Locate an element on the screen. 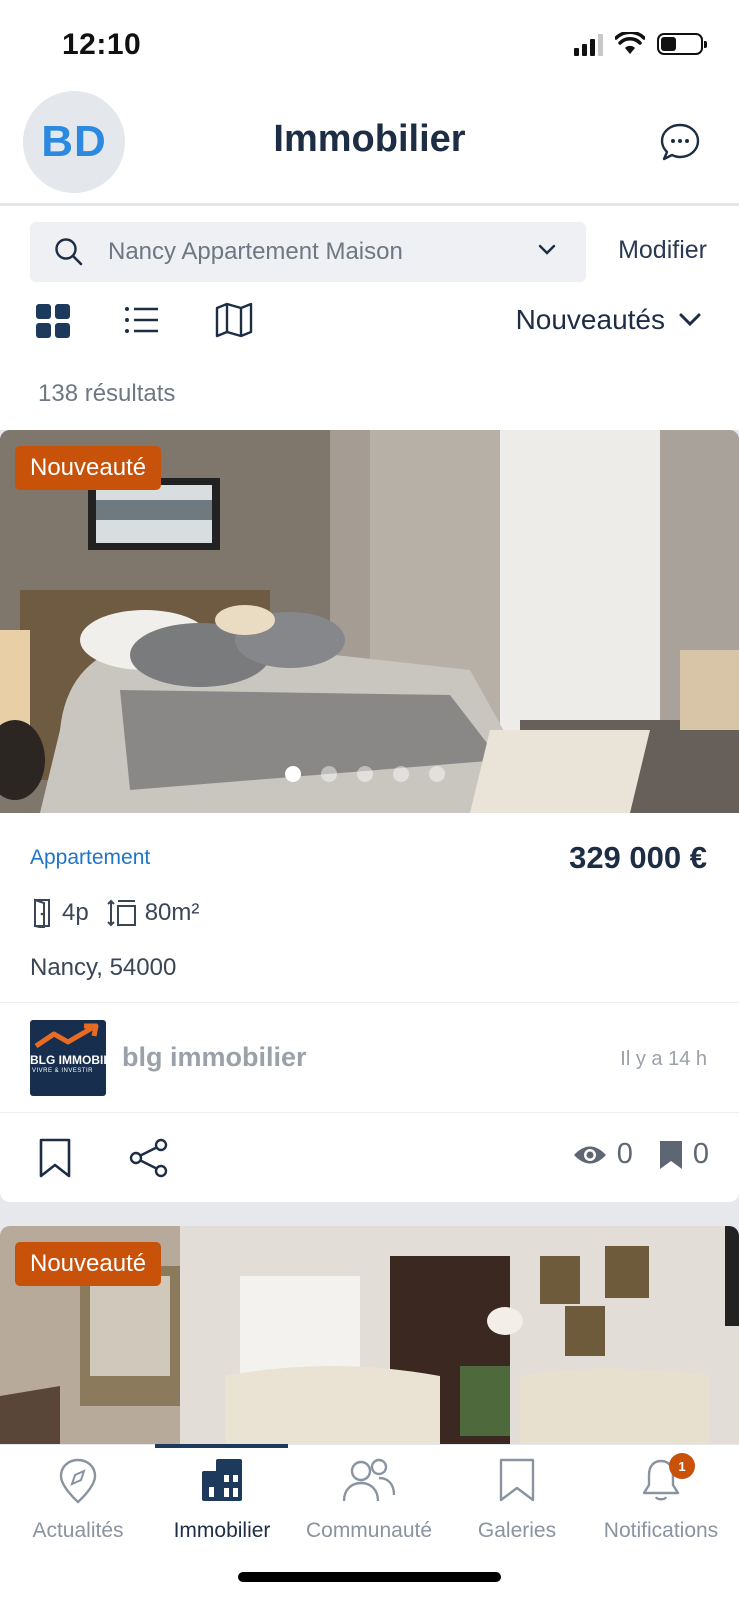 Image resolution: width=739 pixels, height=1600 pixels. tab-label: Actualités is located at coordinates (78, 1530).